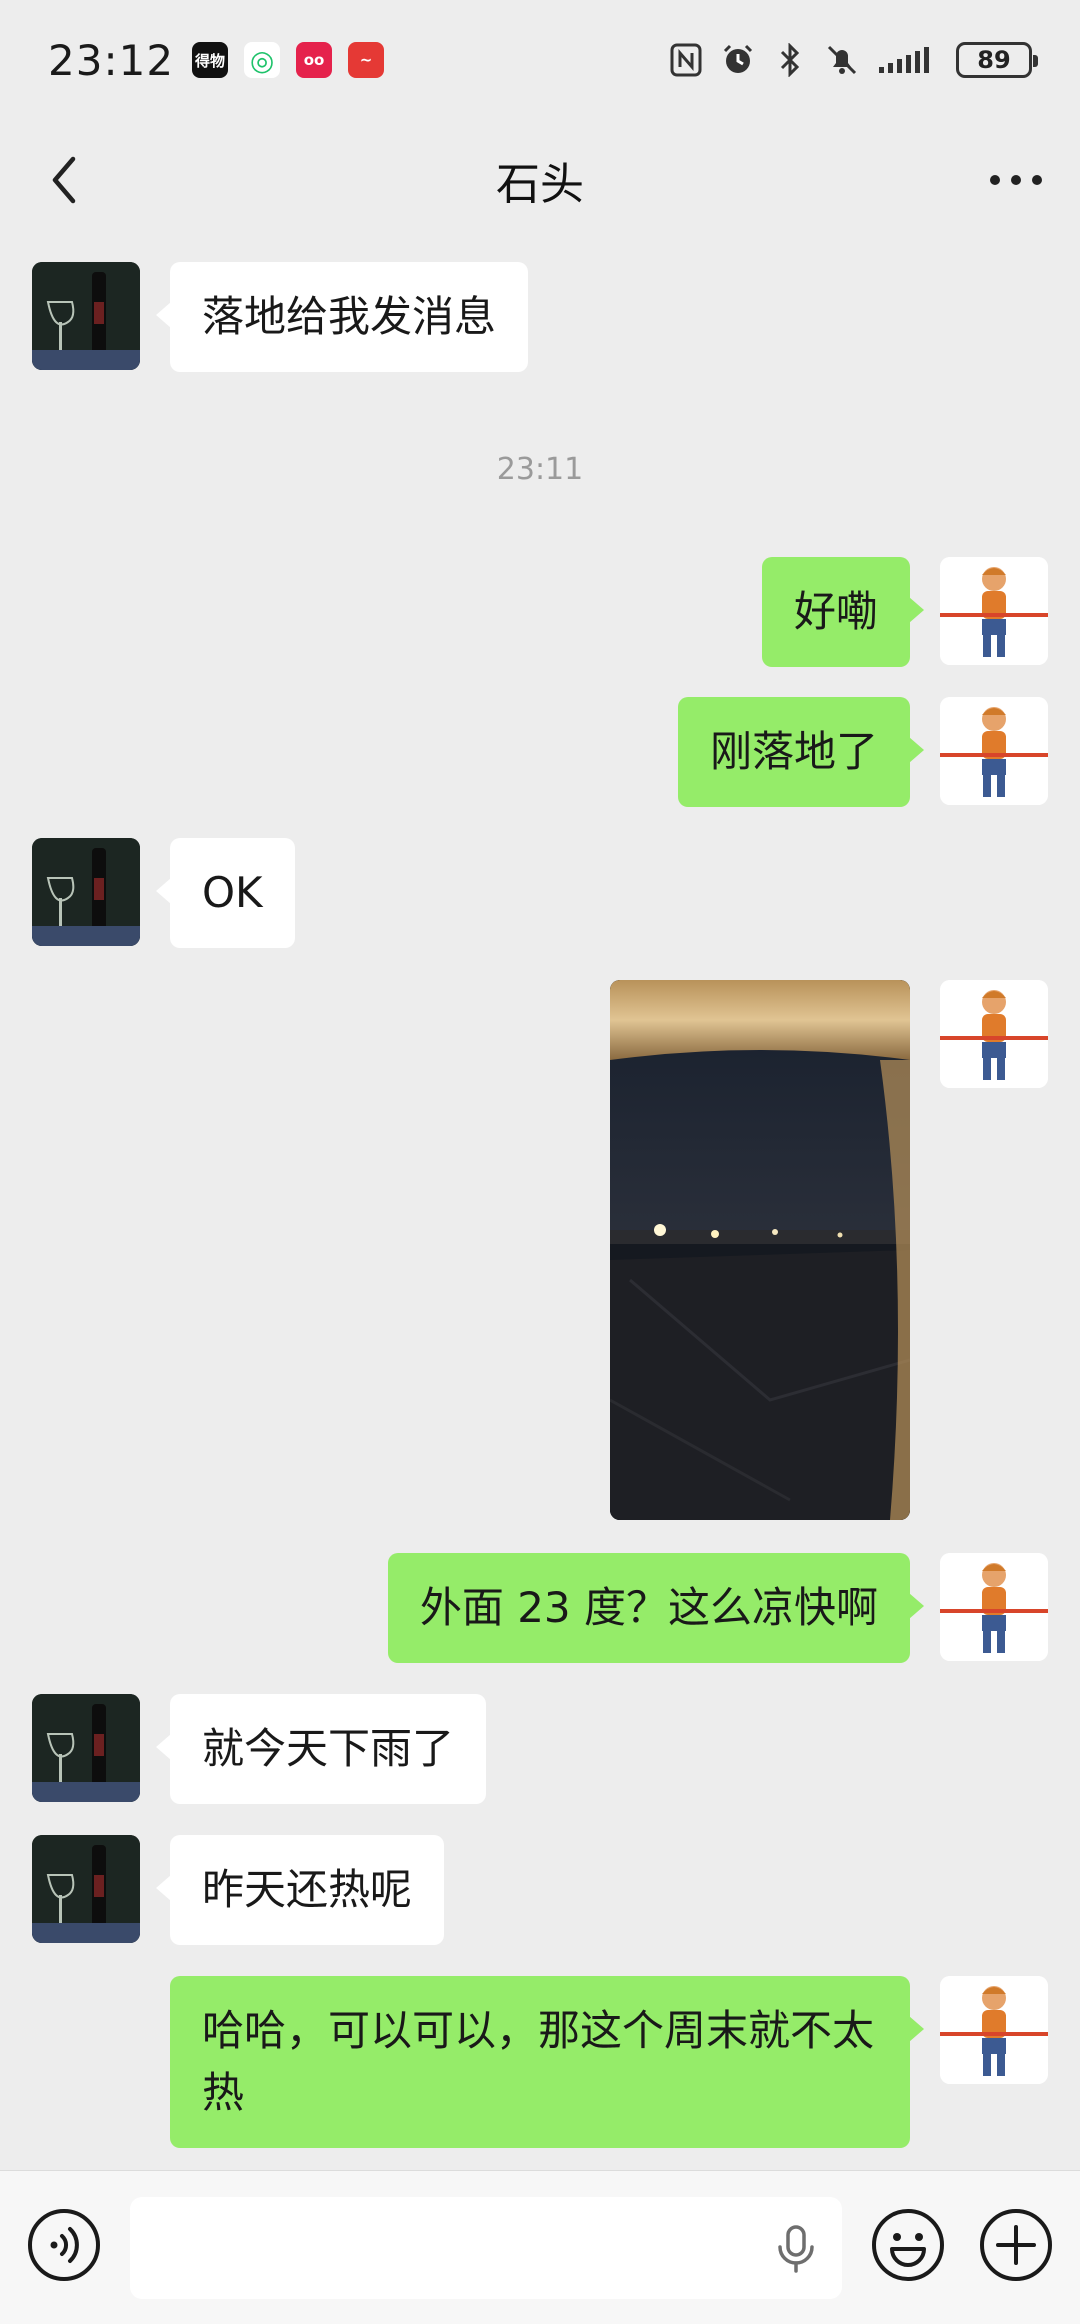  I want to click on back-button, so click(64, 180).